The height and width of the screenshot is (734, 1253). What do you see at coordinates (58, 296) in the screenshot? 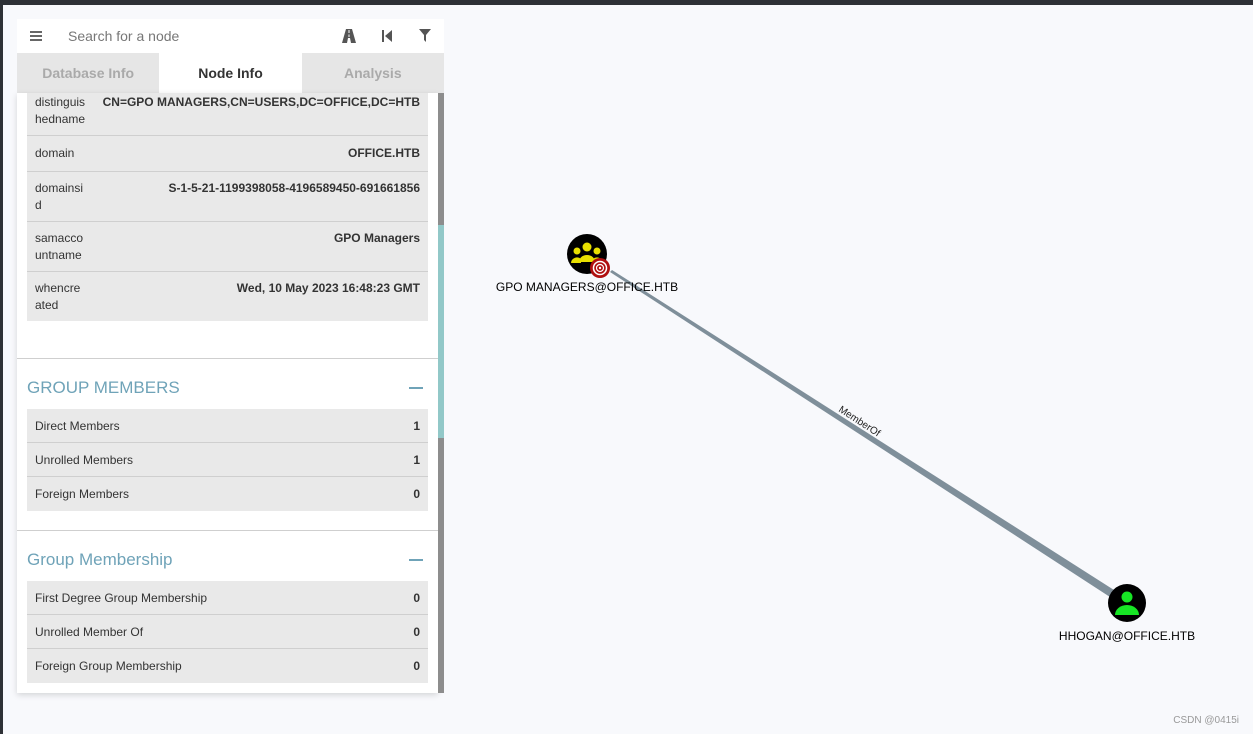
I see `property-key: whencreated` at bounding box center [58, 296].